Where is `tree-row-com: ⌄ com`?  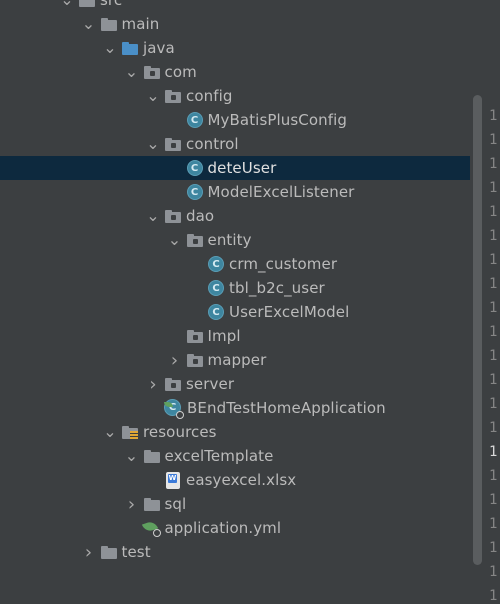
tree-row-com: ⌄ com is located at coordinates (235, 72).